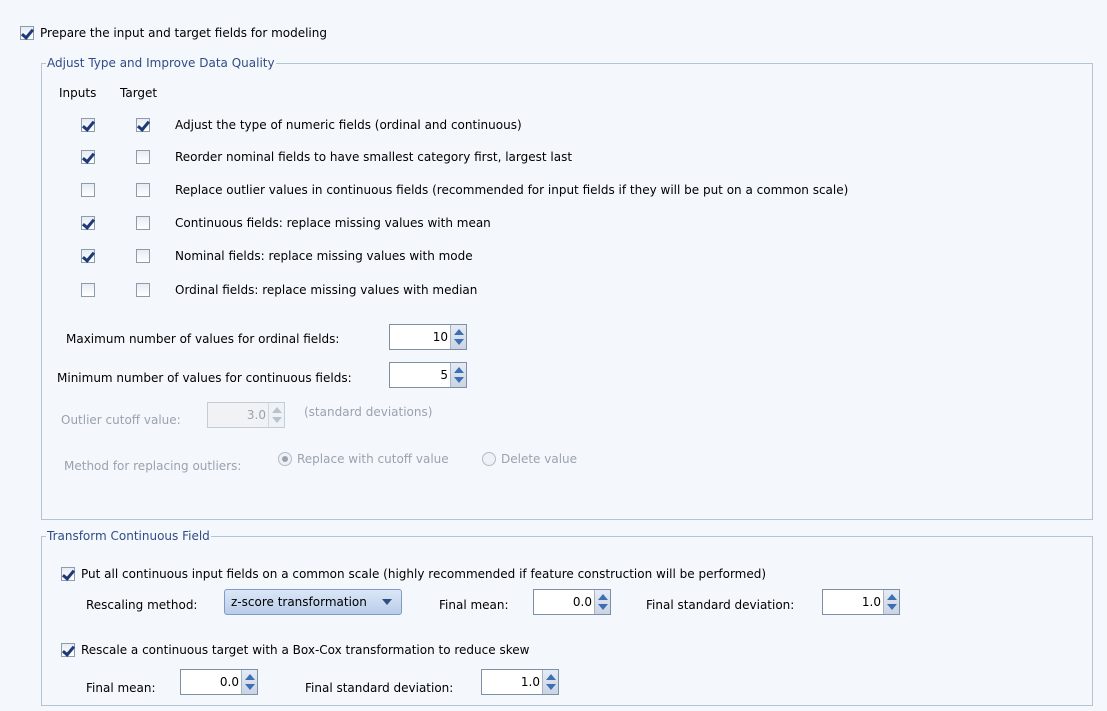  I want to click on boxcox-sd-label: Final standard deviation:, so click(379, 688).